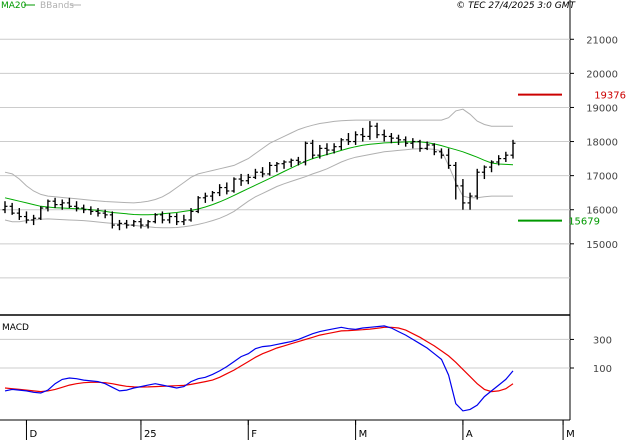 The height and width of the screenshot is (444, 627). I want to click on macd-tick-label: 100, so click(602, 369).